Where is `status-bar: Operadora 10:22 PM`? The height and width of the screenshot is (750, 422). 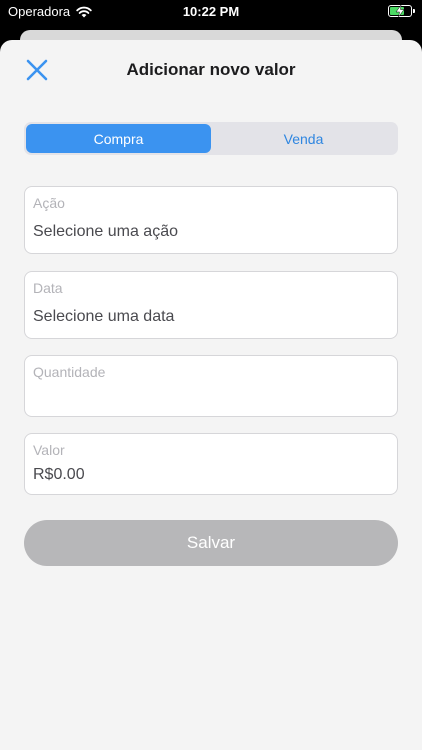 status-bar: Operadora 10:22 PM is located at coordinates (211, 11).